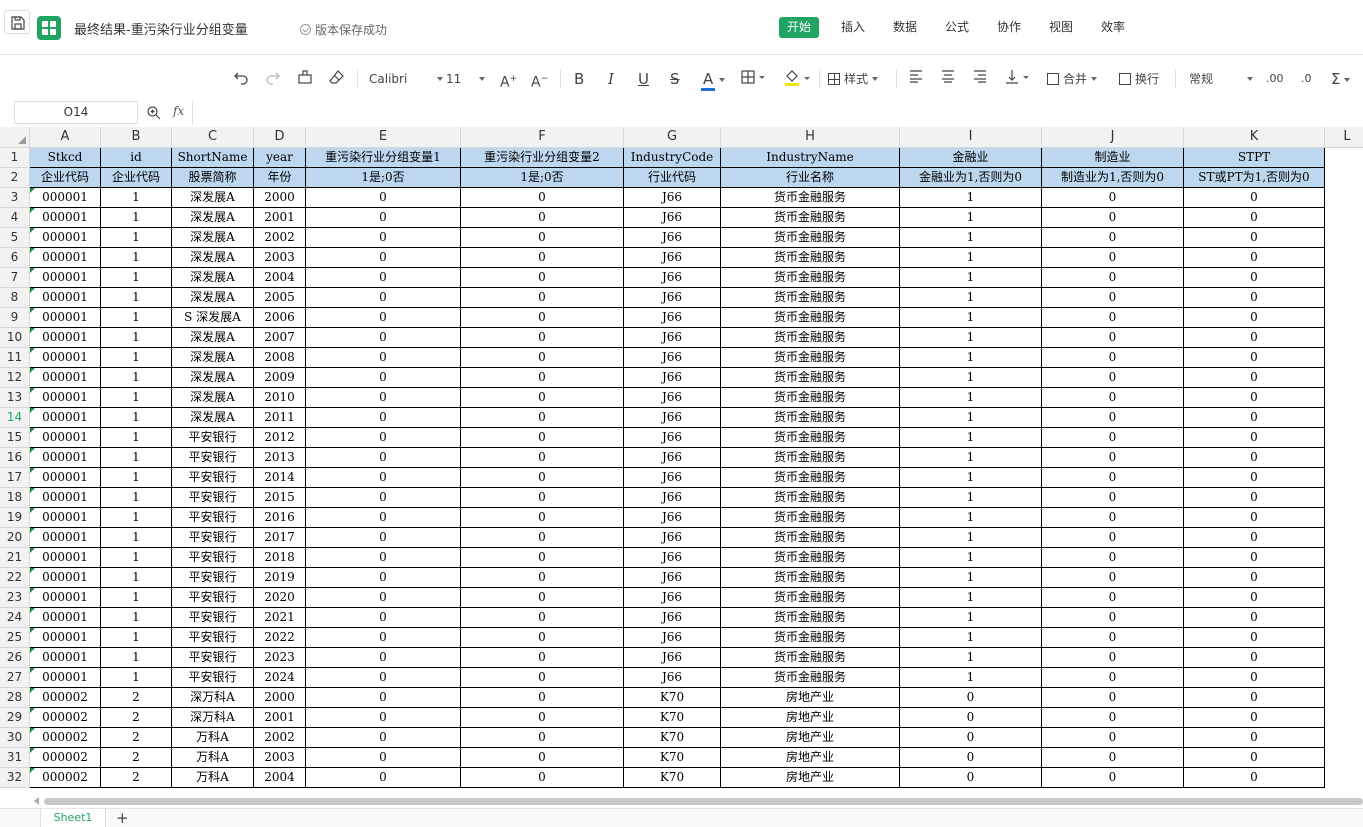 The image size is (1363, 827). Describe the element at coordinates (154, 115) in the screenshot. I see `zoom-icon` at that location.